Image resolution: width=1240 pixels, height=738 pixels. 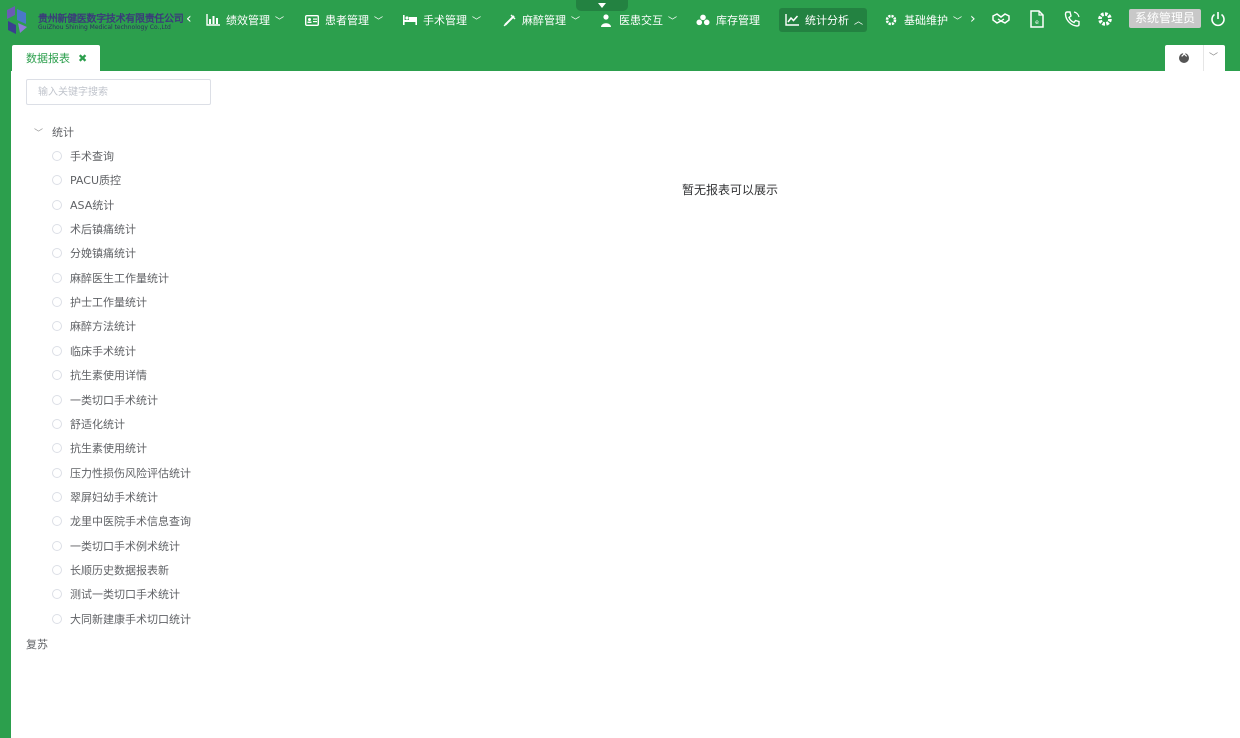 What do you see at coordinates (56, 58) in the screenshot?
I see `tab-data-report: 数据报表 ✖` at bounding box center [56, 58].